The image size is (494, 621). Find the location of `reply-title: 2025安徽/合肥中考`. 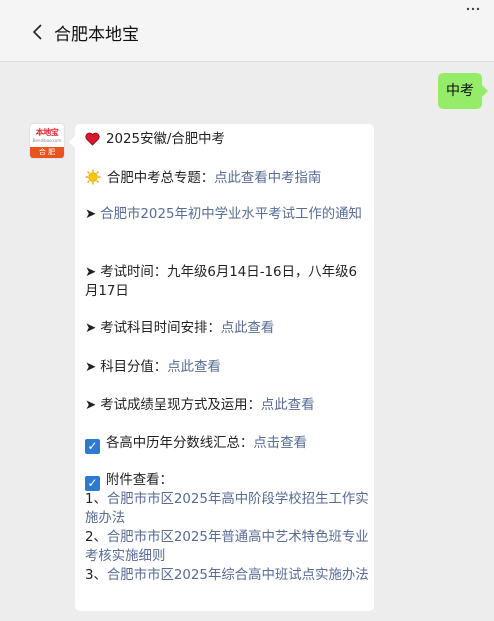

reply-title: 2025安徽/合肥中考 is located at coordinates (165, 139).